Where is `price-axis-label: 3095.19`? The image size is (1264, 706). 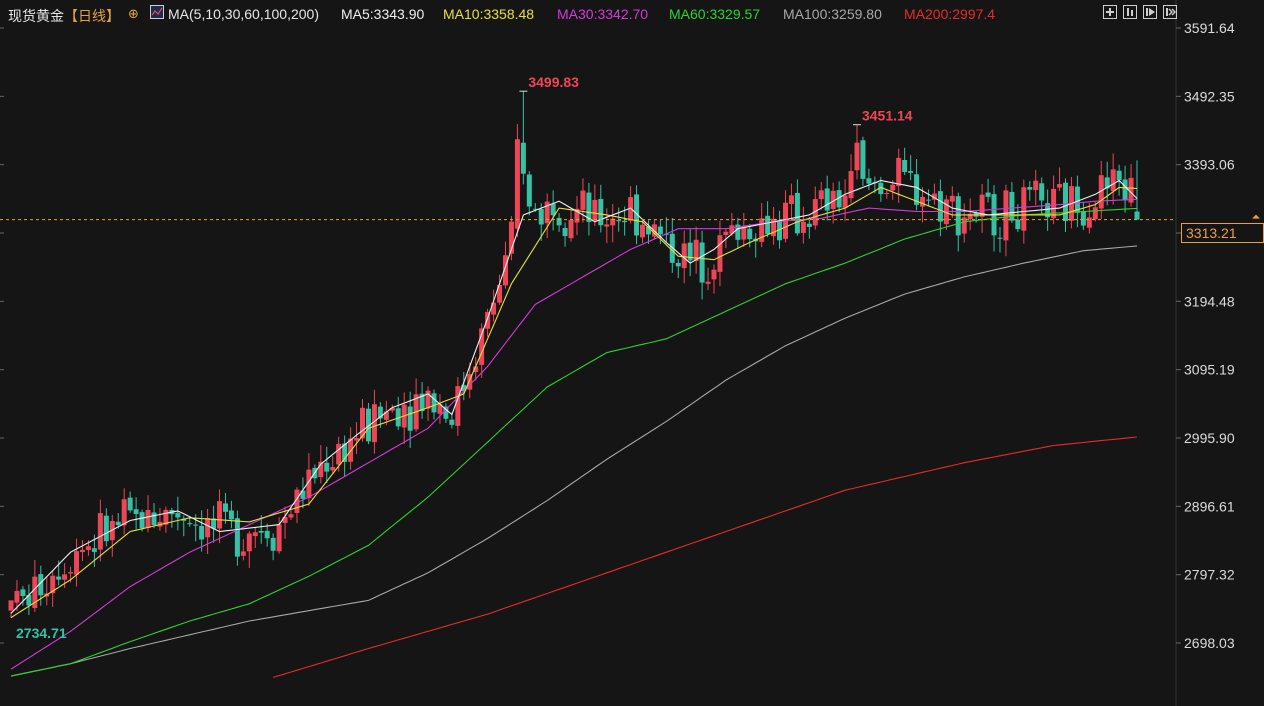 price-axis-label: 3095.19 is located at coordinates (1209, 370).